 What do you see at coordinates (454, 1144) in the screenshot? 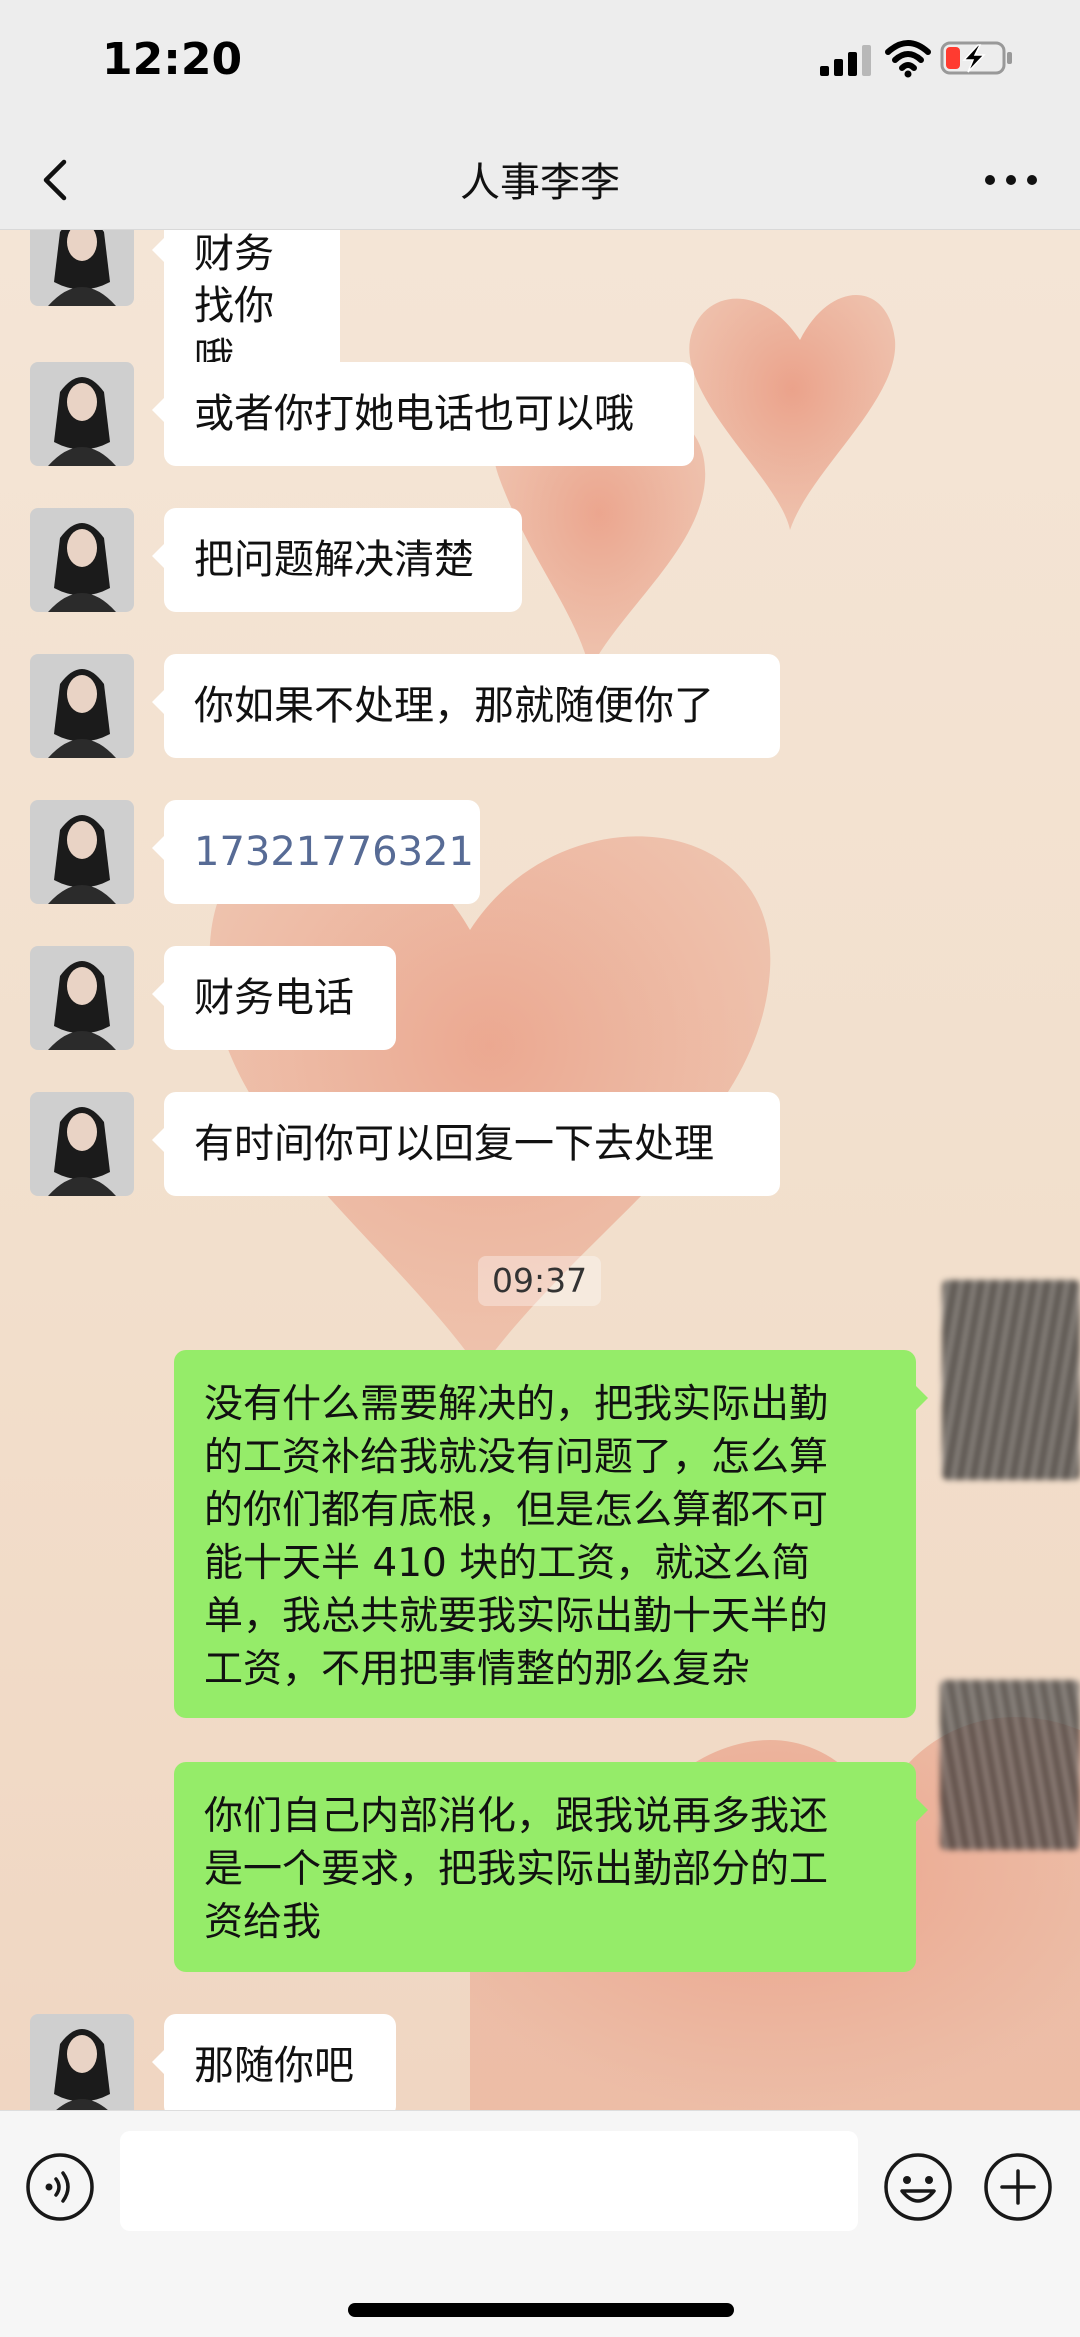
I see `message-text: 有时间你可以回复一下去处理` at bounding box center [454, 1144].